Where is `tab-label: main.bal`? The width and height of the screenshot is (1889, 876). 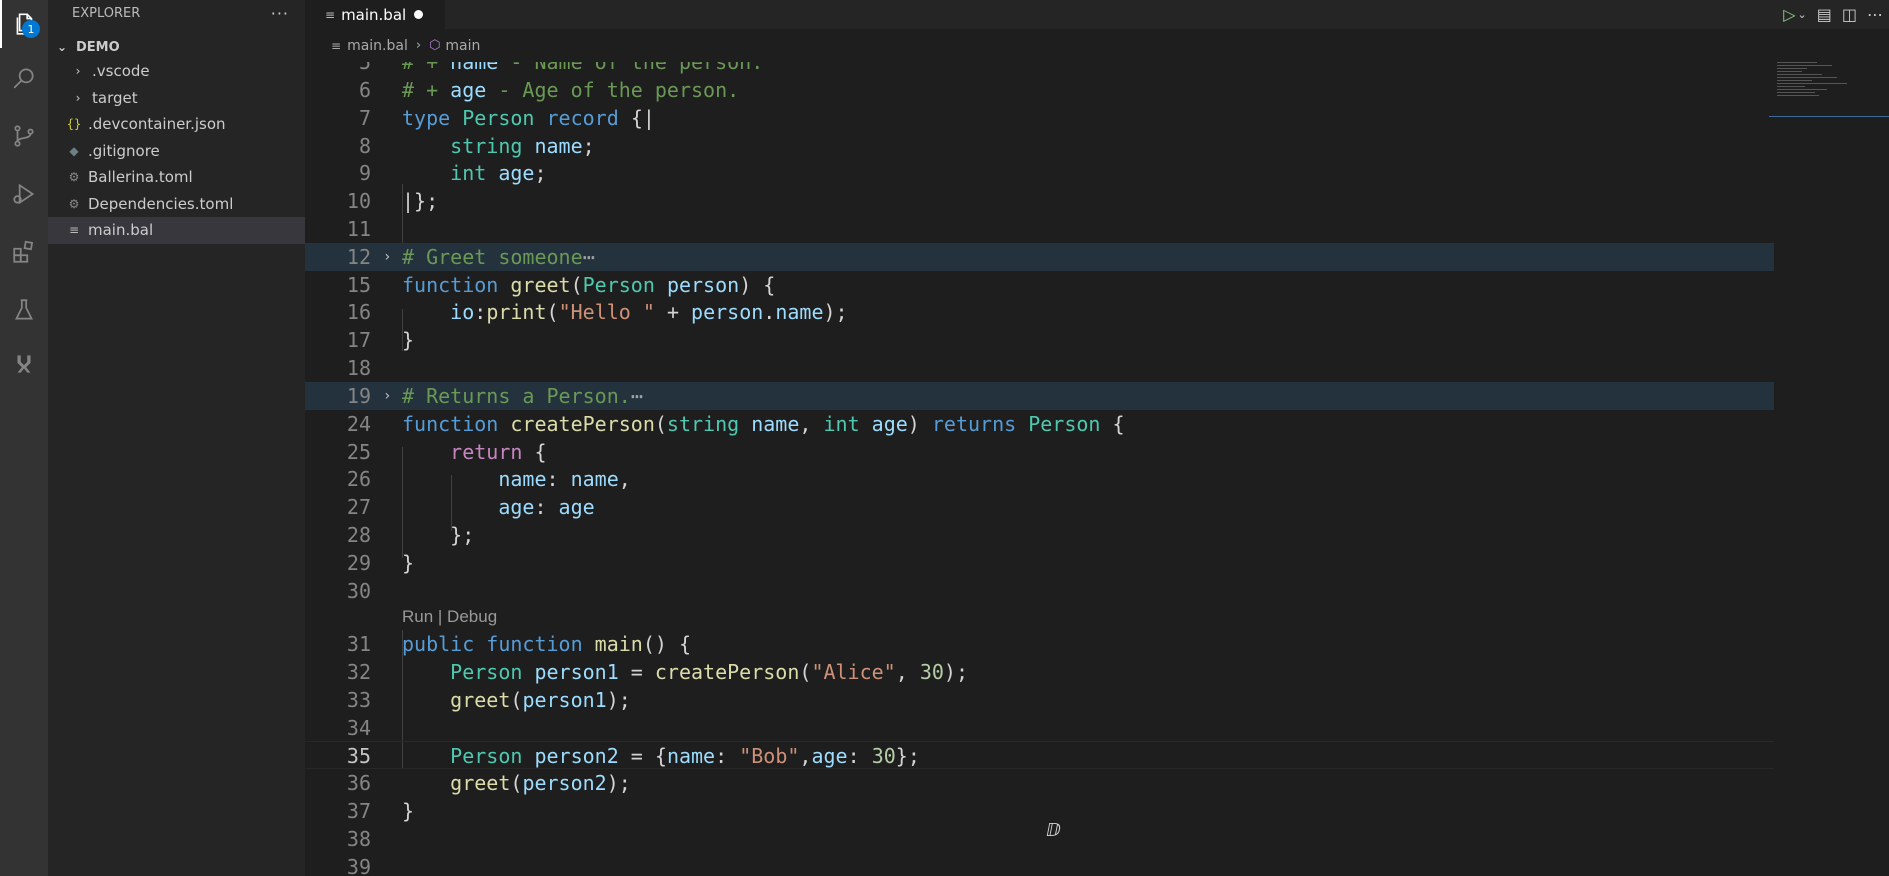 tab-label: main.bal is located at coordinates (374, 14).